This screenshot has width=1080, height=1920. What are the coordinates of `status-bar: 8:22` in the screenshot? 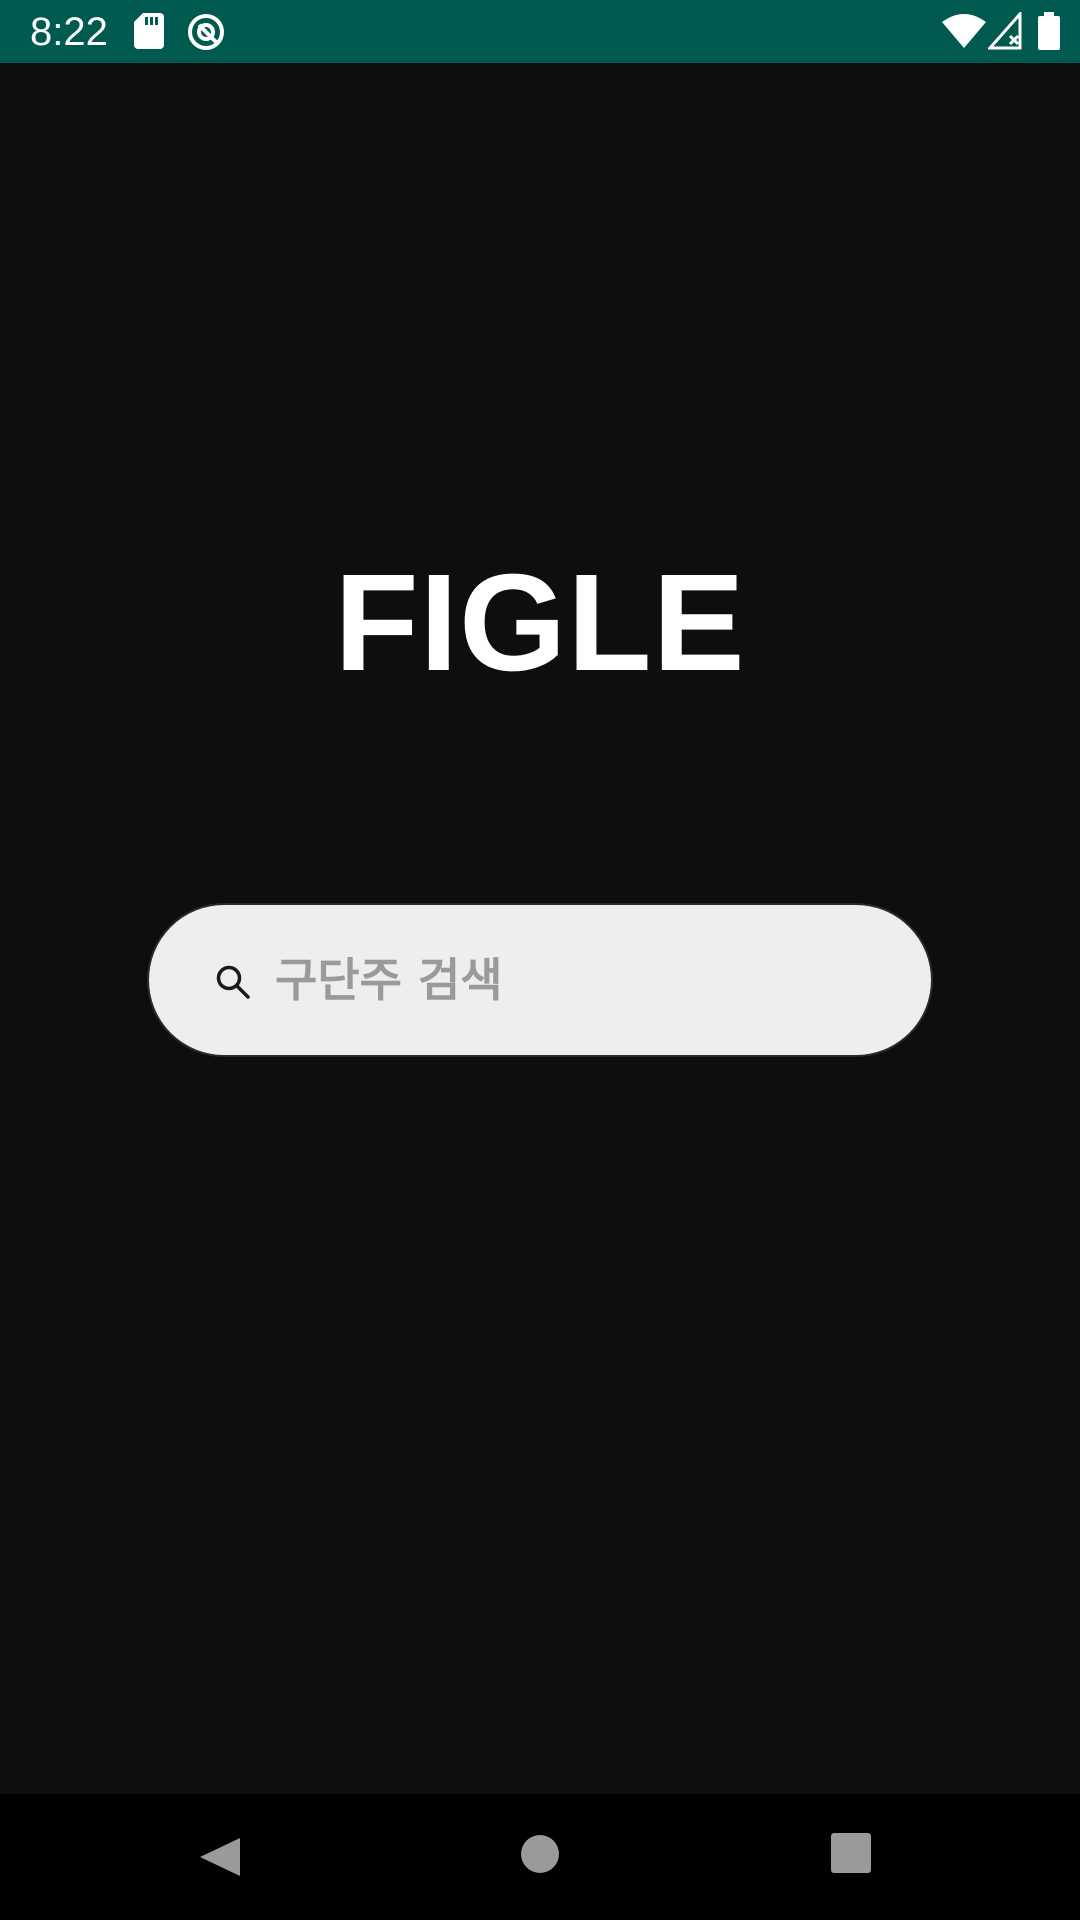 It's located at (540, 31).